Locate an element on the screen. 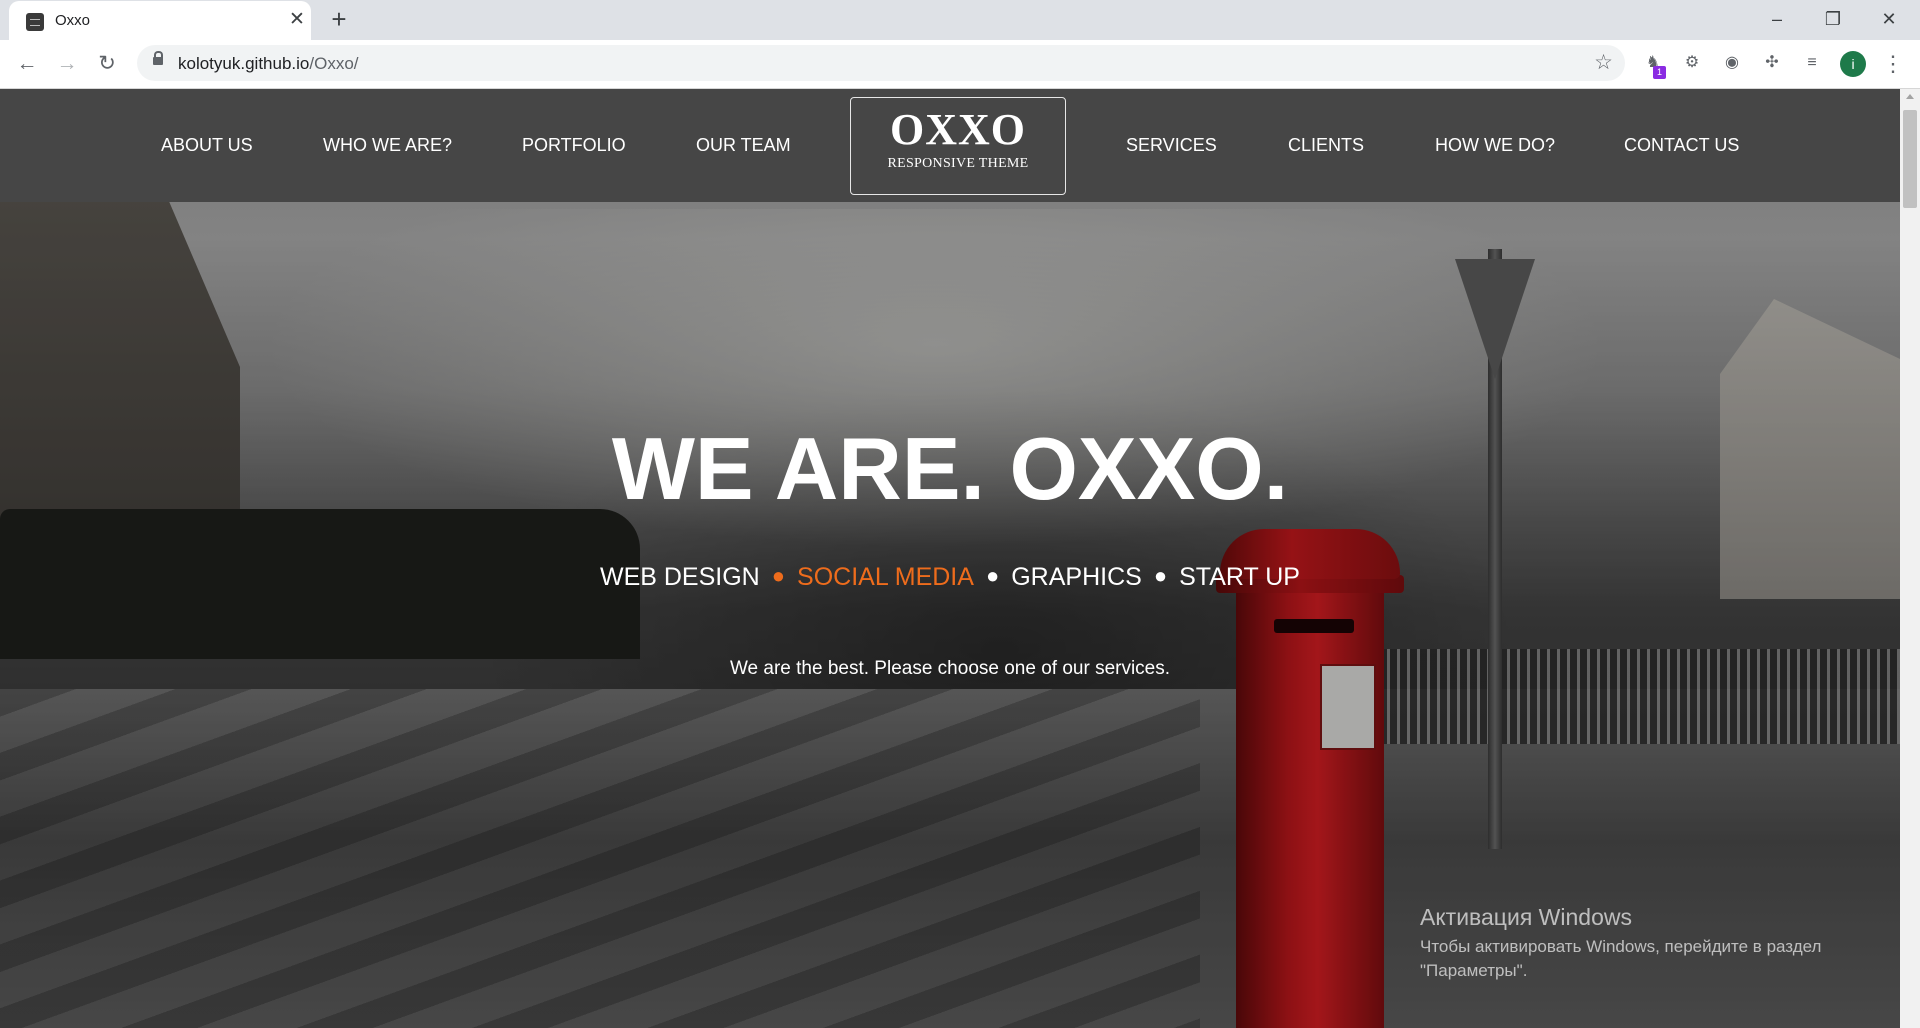 The height and width of the screenshot is (1028, 1920). tagline-social-media: SOCIAL MEDIA is located at coordinates (885, 577).